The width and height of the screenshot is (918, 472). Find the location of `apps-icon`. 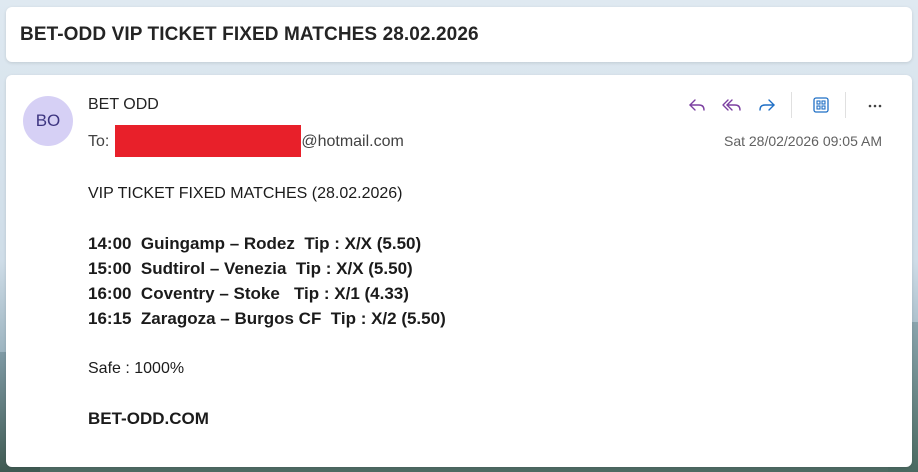

apps-icon is located at coordinates (821, 105).